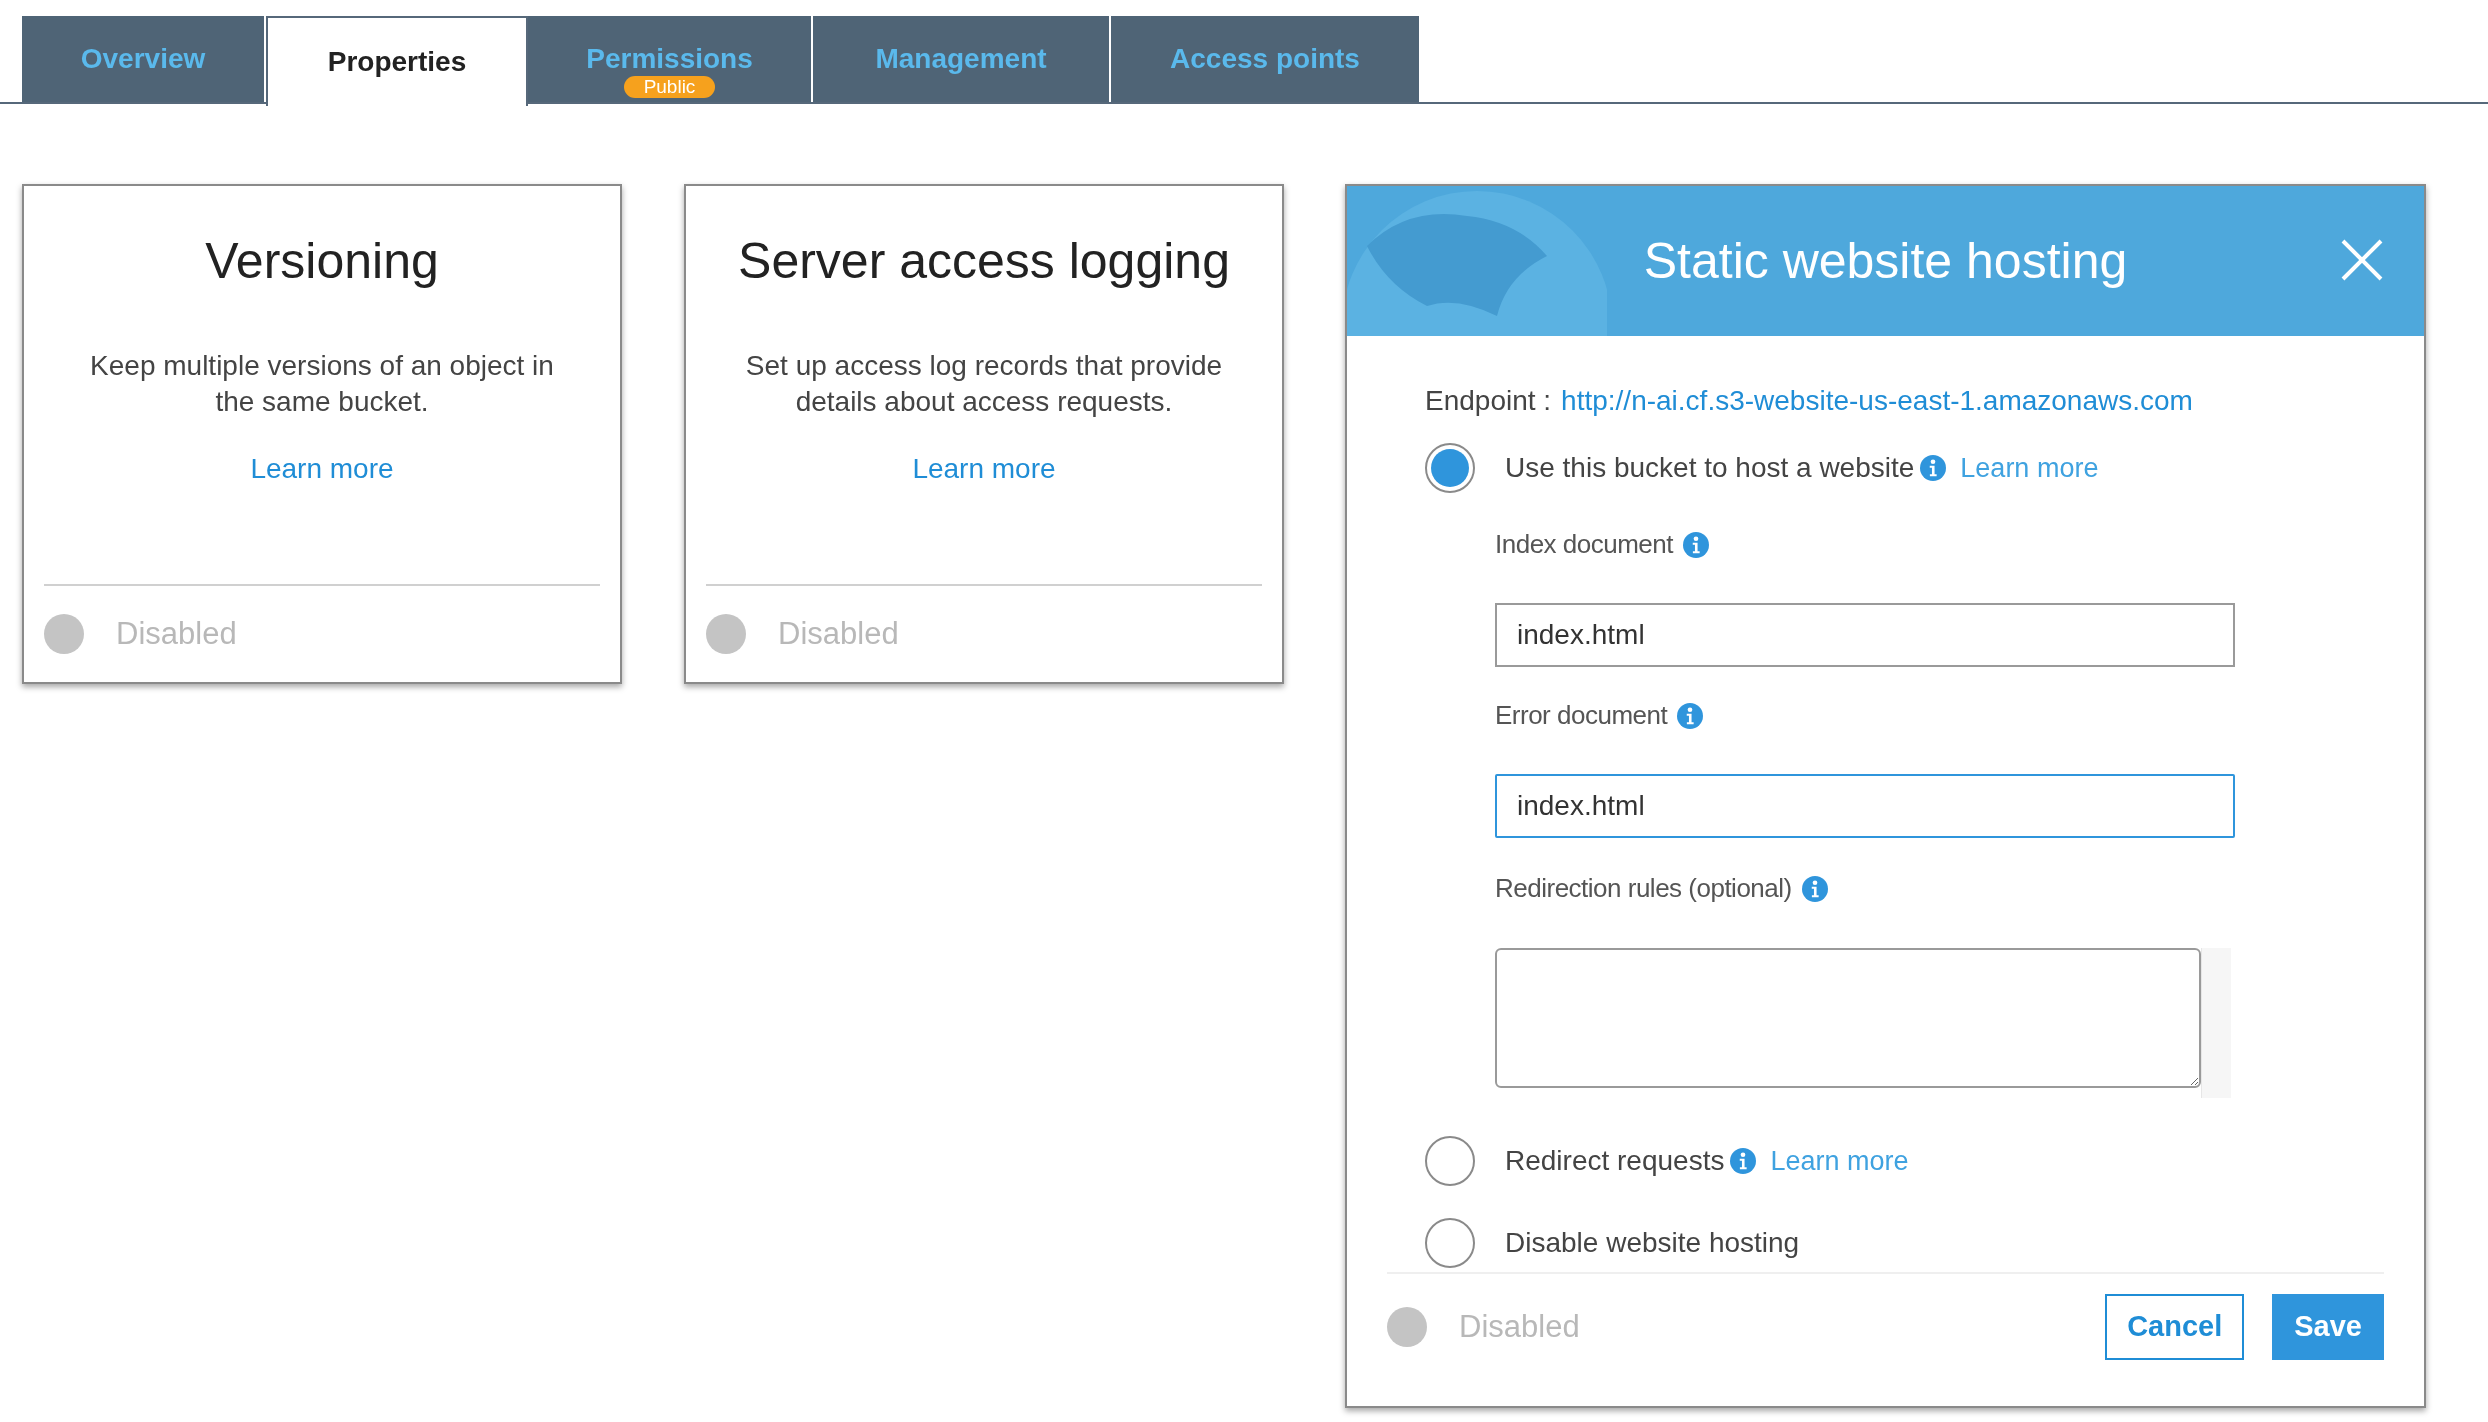 The height and width of the screenshot is (1422, 2488). What do you see at coordinates (1885, 261) in the screenshot?
I see `dialog-title: Static website hosting` at bounding box center [1885, 261].